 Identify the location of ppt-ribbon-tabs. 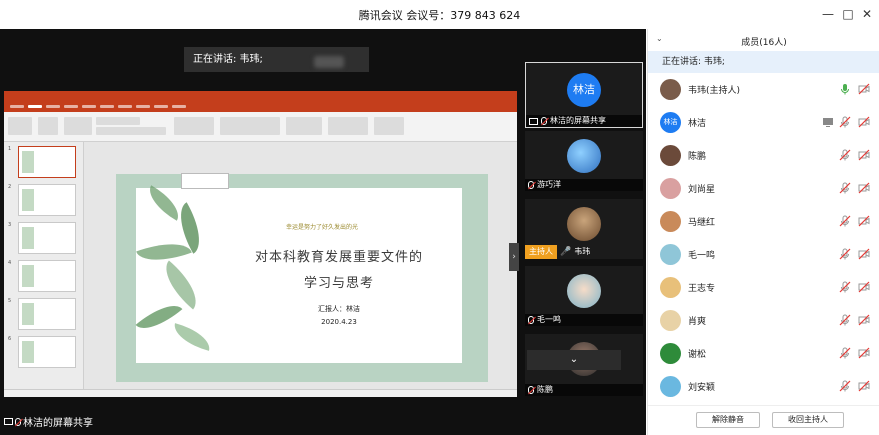
(260, 107).